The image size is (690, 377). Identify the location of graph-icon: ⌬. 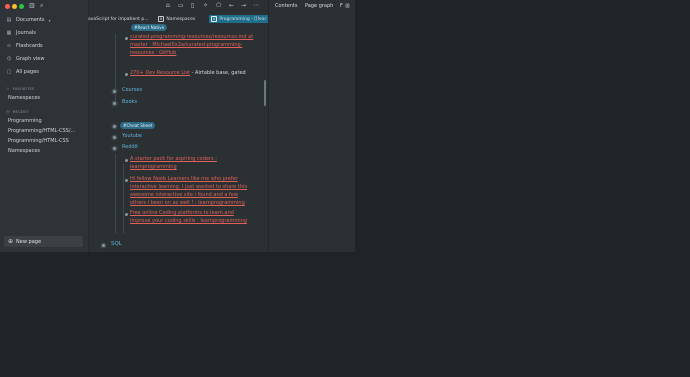
(9, 59).